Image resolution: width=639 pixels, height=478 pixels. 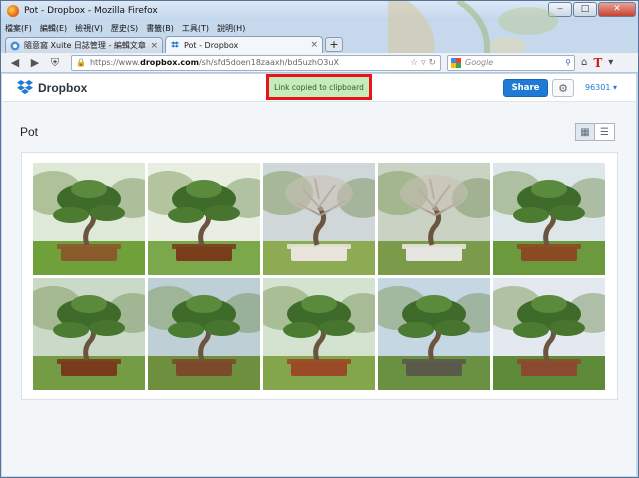 I want to click on firefox-icon, so click(x=13, y=11).